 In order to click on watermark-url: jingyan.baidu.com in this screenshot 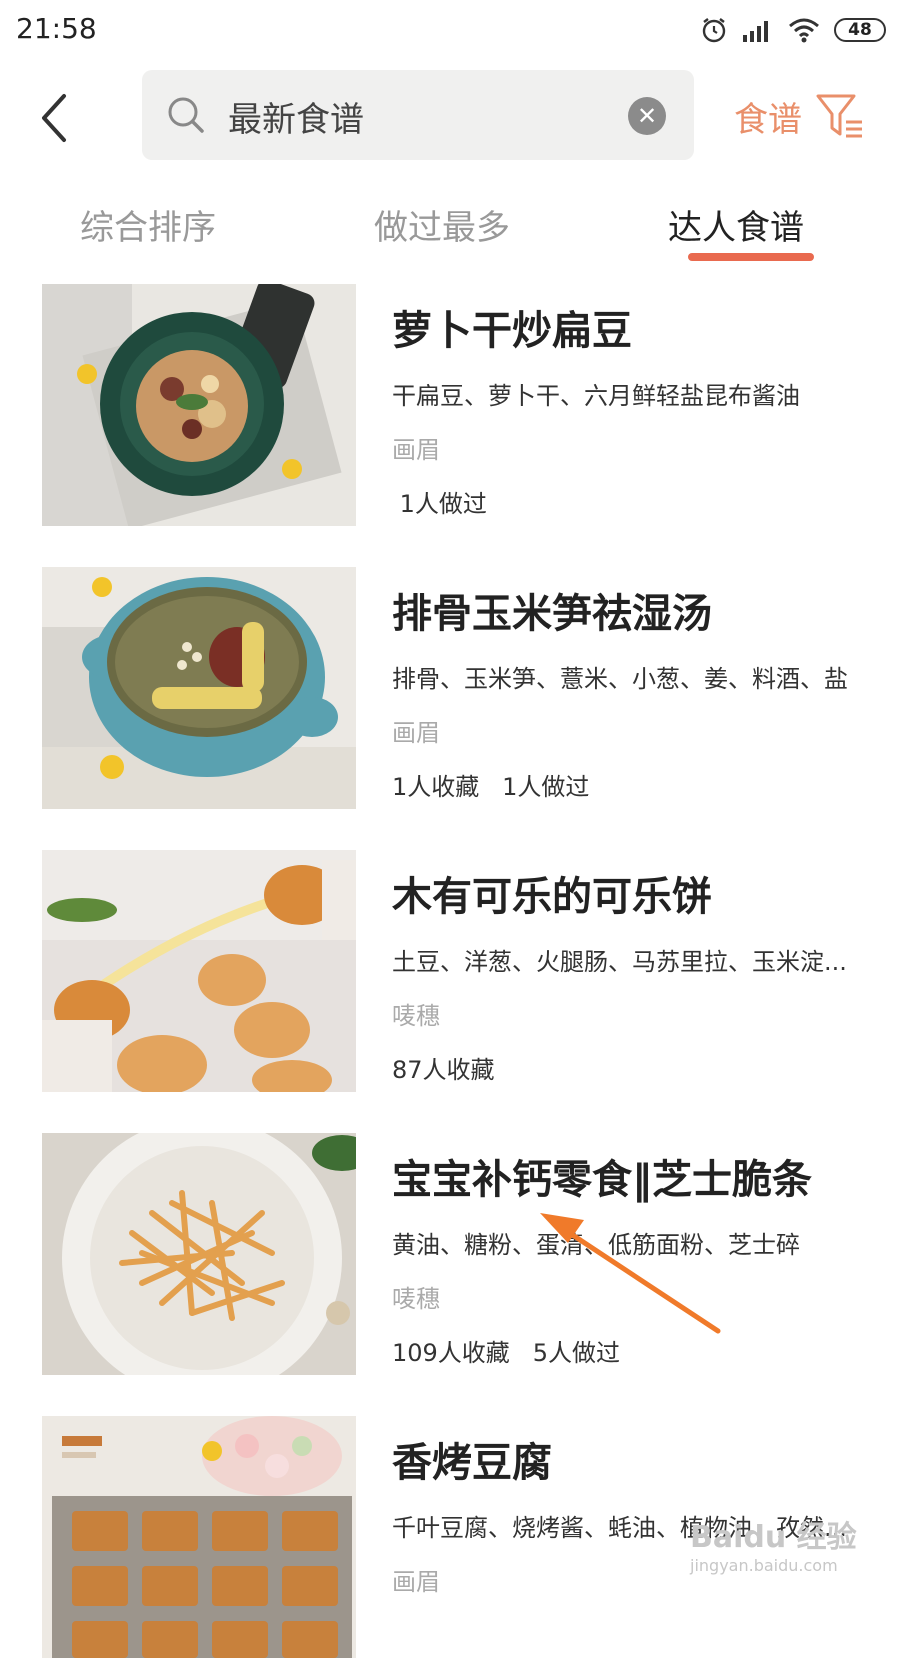, I will do `click(764, 1565)`.